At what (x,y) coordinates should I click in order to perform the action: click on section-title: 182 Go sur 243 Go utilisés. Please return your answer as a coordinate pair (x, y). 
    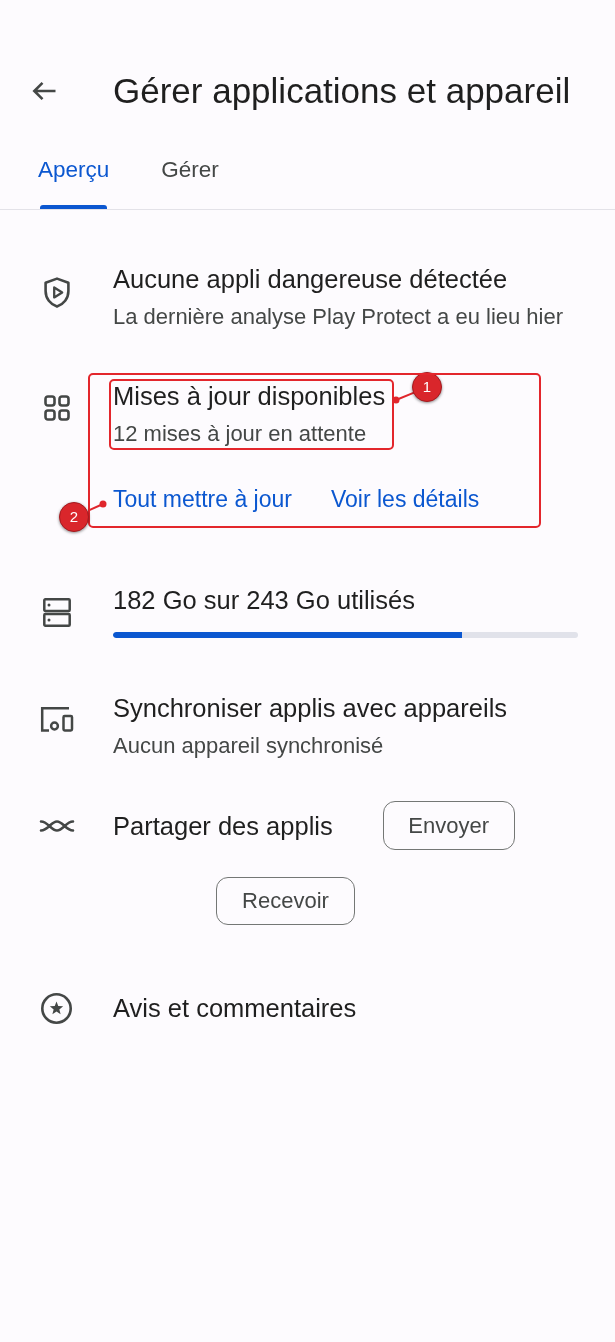
    Looking at the image, I should click on (264, 600).